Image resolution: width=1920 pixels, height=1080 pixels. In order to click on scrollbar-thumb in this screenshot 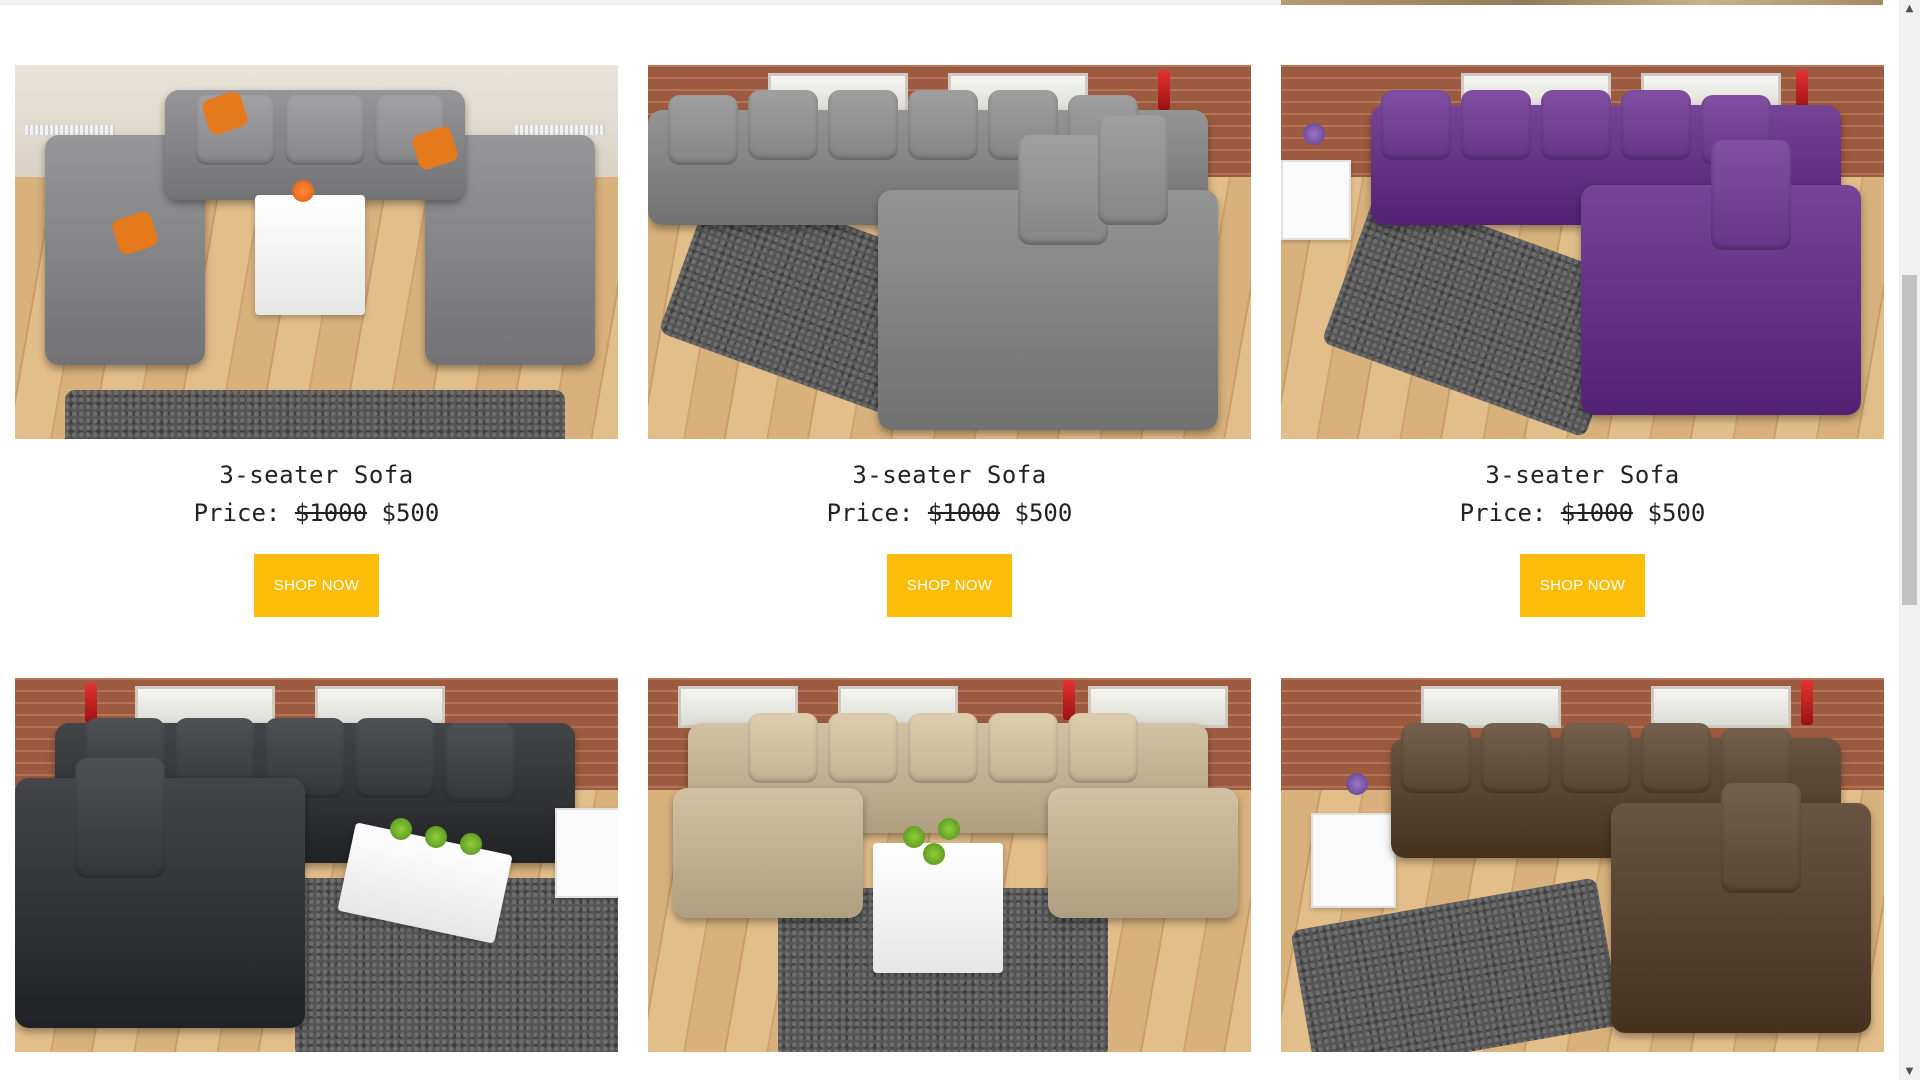, I will do `click(1909, 440)`.